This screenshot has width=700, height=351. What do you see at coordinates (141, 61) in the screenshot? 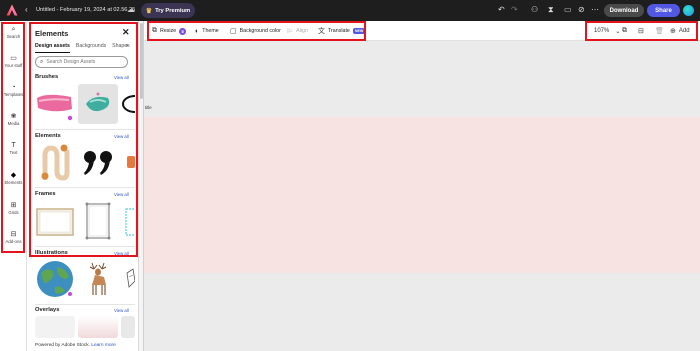
I see `scrollbar-thumb` at bounding box center [141, 61].